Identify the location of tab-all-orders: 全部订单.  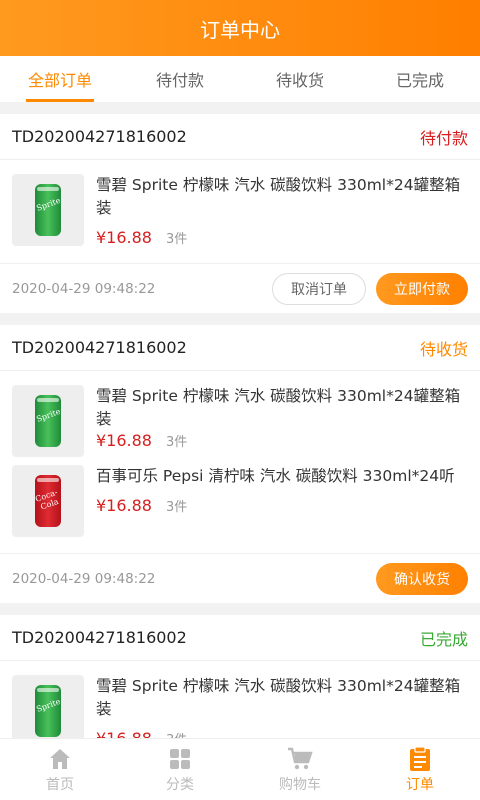
(60, 79).